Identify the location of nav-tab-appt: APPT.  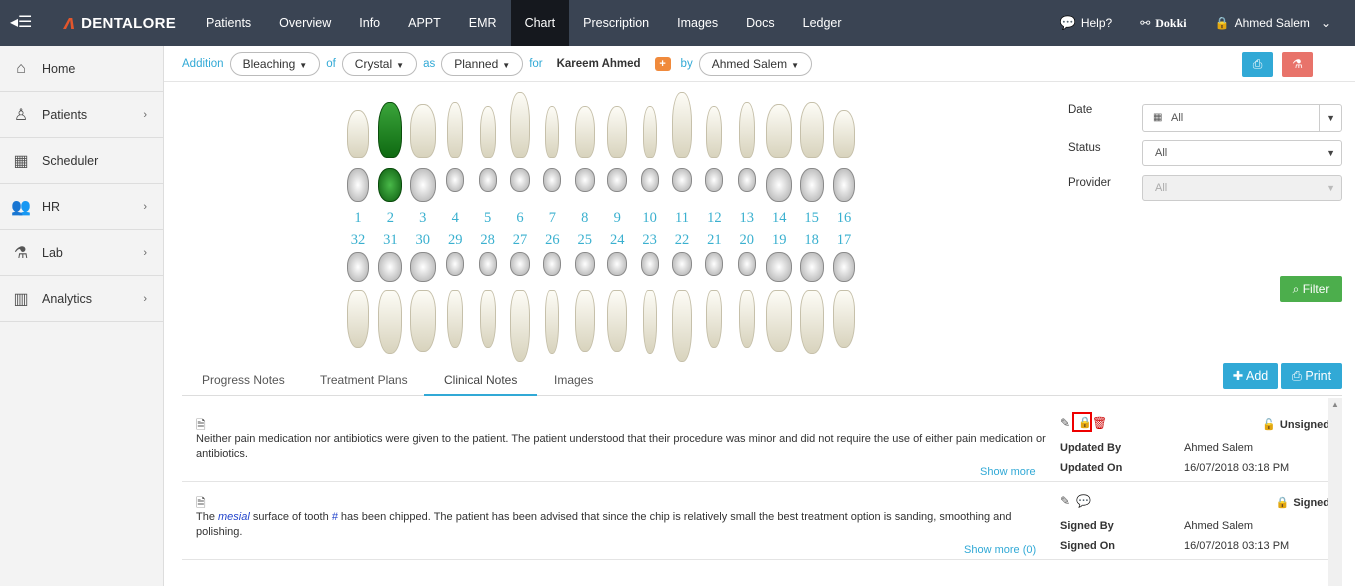
(424, 23).